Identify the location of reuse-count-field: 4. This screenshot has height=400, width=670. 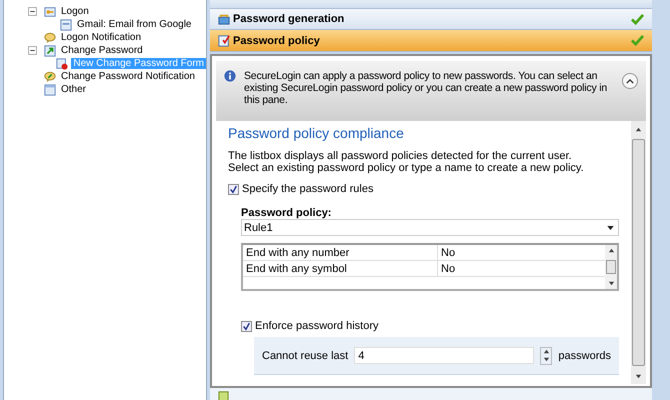
(444, 355).